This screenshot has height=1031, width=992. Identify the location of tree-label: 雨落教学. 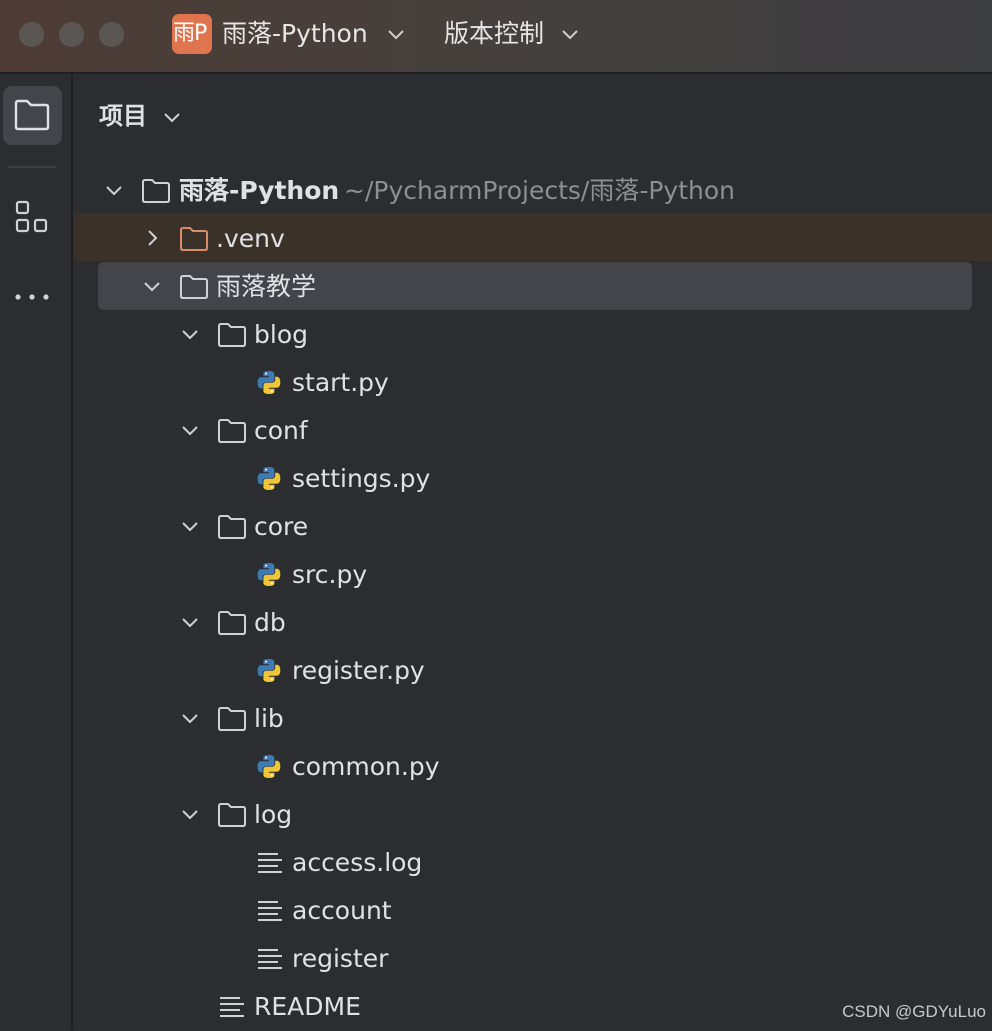
(266, 286).